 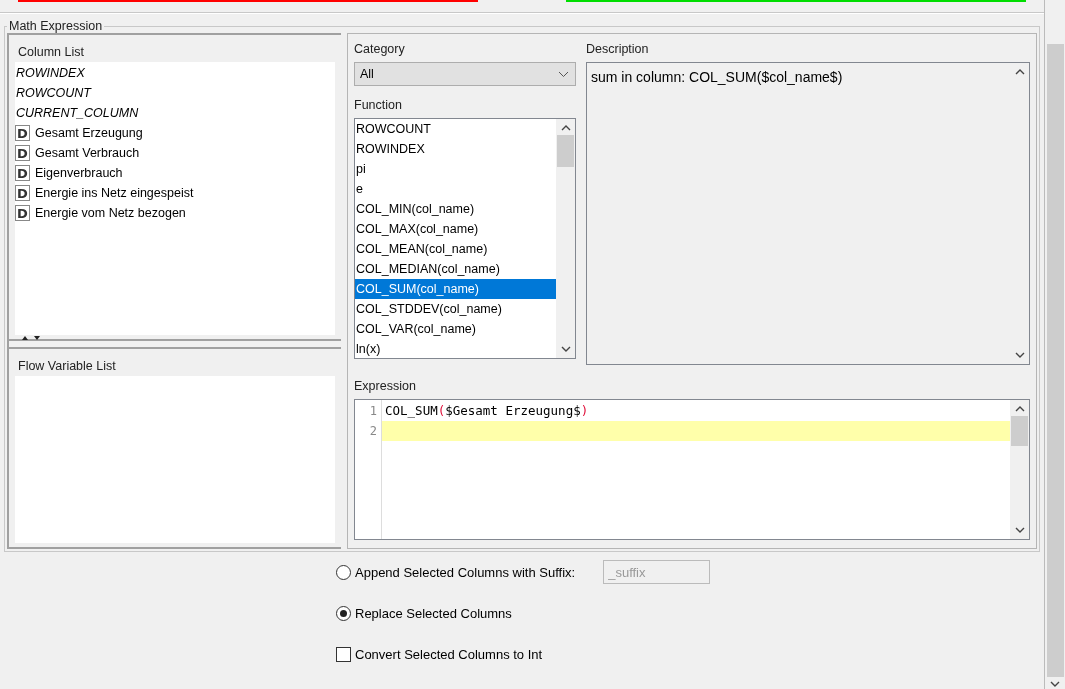 I want to click on function-item: COL_SUM(col_name), so click(x=455, y=289).